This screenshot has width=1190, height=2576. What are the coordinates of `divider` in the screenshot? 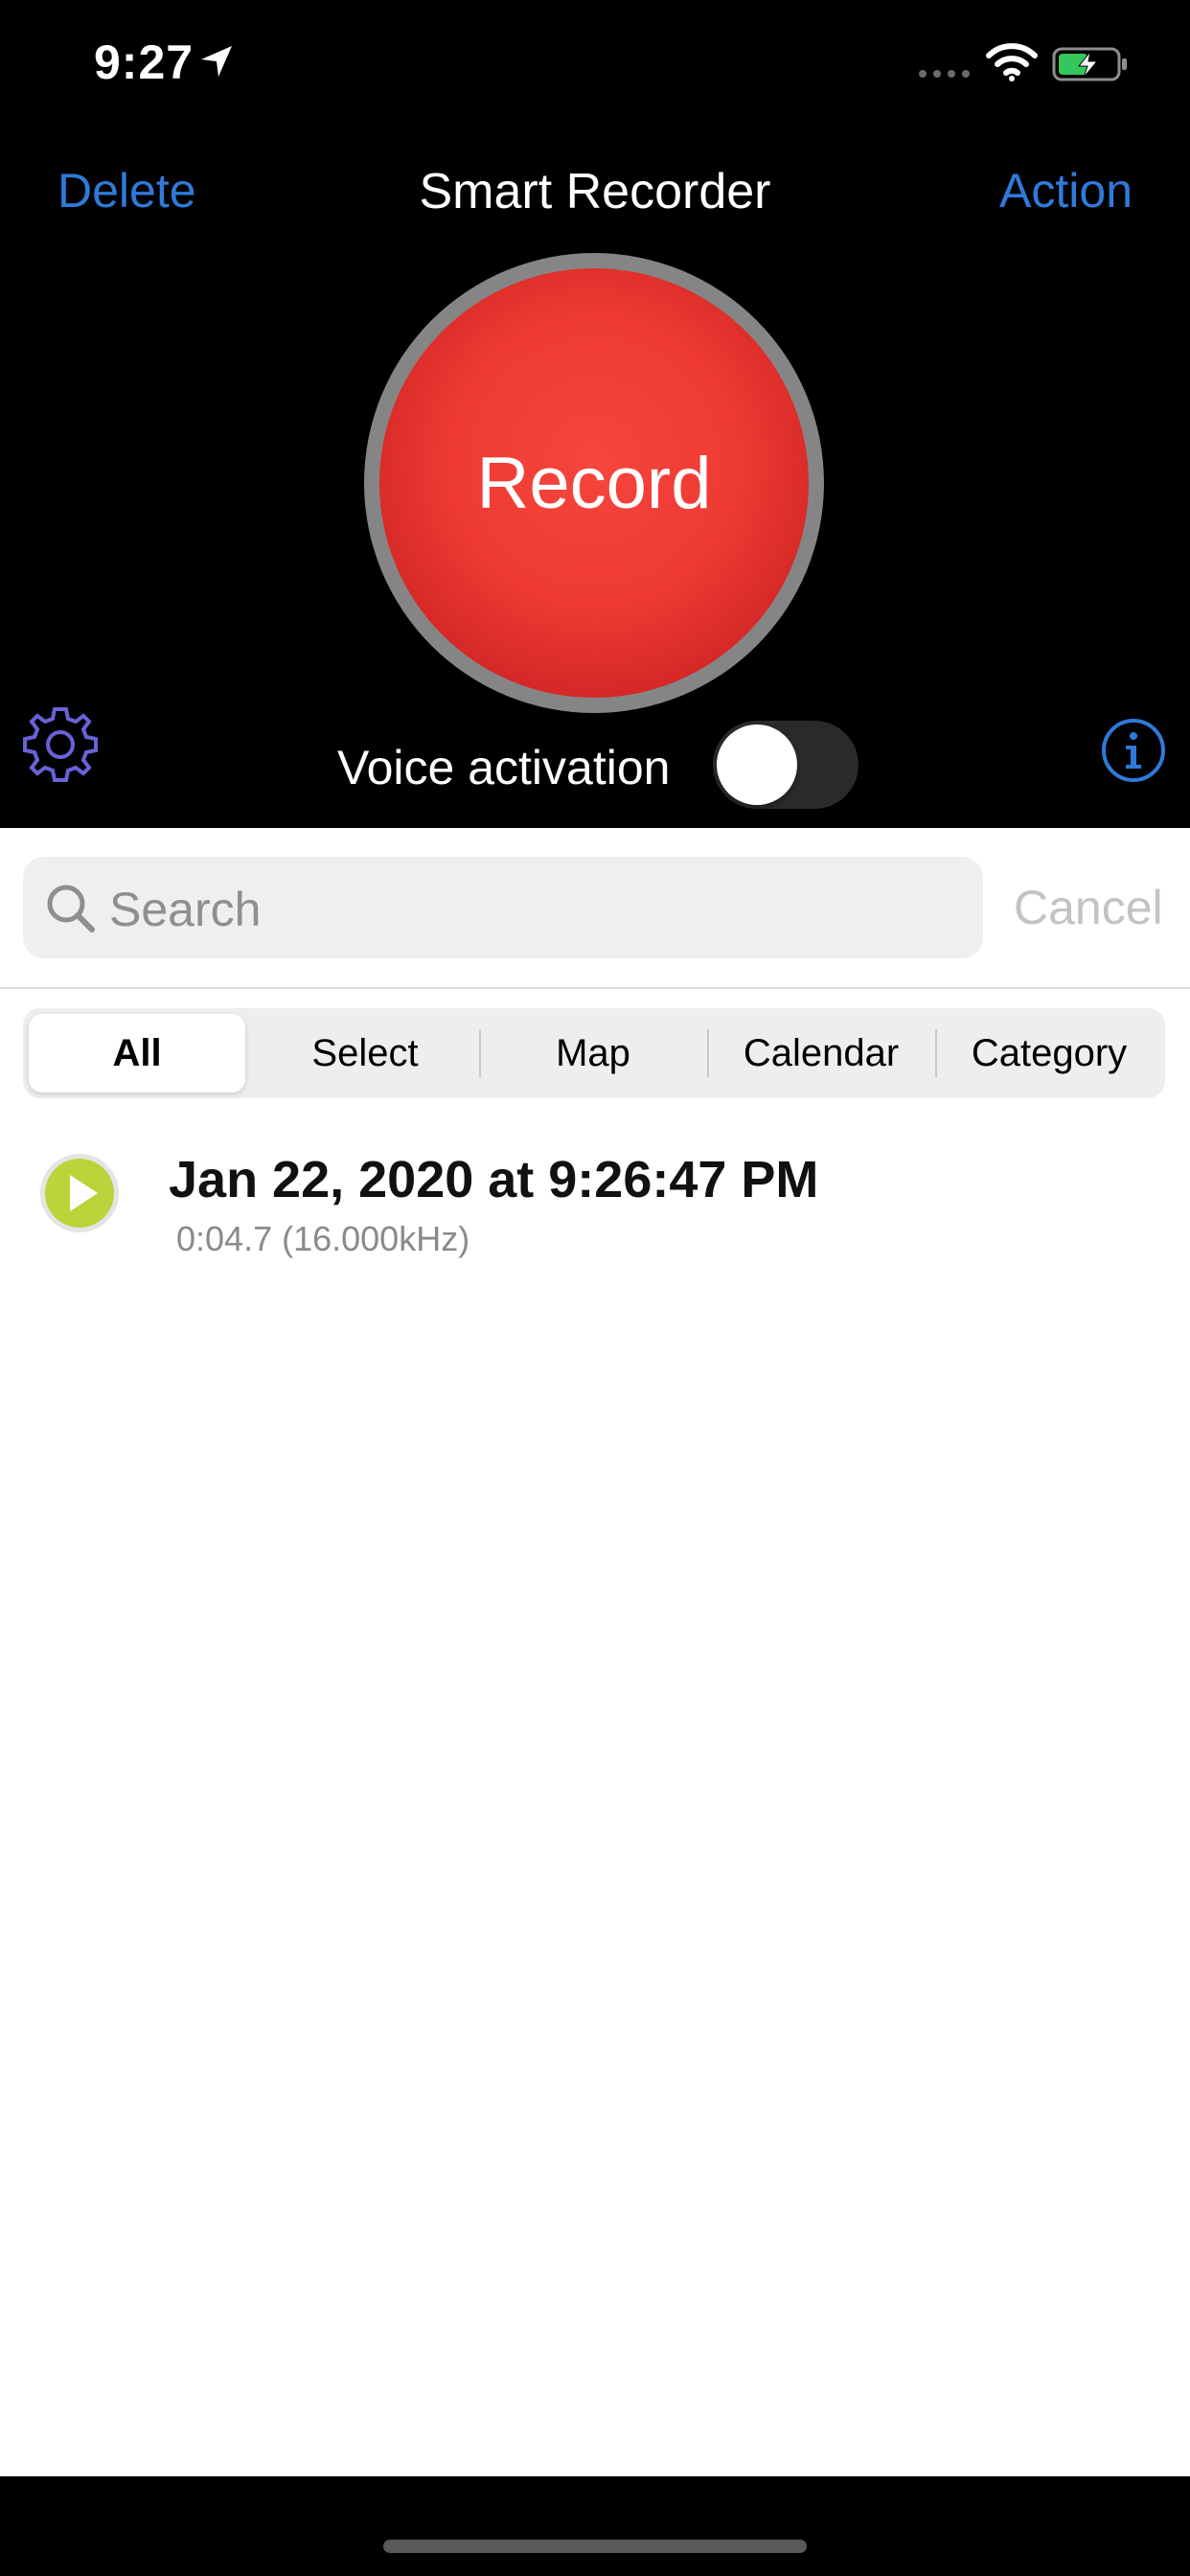 It's located at (595, 988).